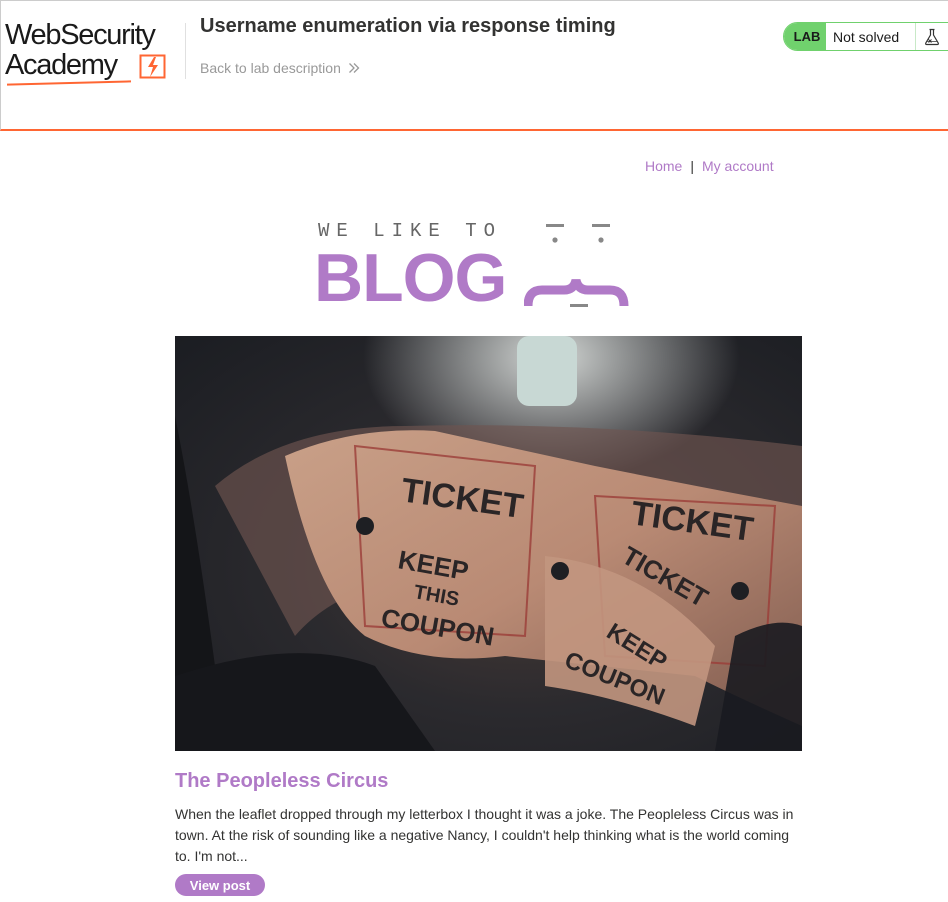  What do you see at coordinates (220, 885) in the screenshot?
I see `view-post-button: View post` at bounding box center [220, 885].